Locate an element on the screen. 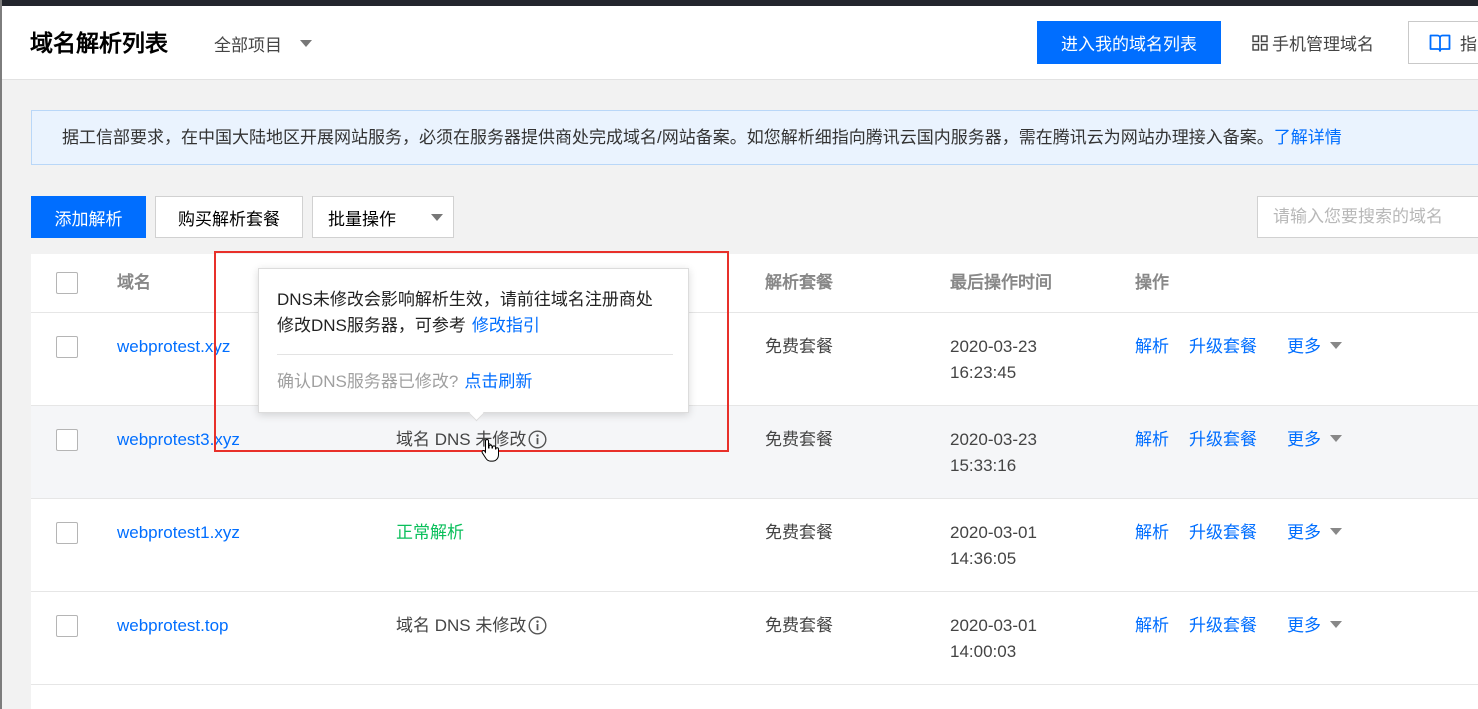 The width and height of the screenshot is (1478, 709). operation-time: 16:23:45 is located at coordinates (983, 372).